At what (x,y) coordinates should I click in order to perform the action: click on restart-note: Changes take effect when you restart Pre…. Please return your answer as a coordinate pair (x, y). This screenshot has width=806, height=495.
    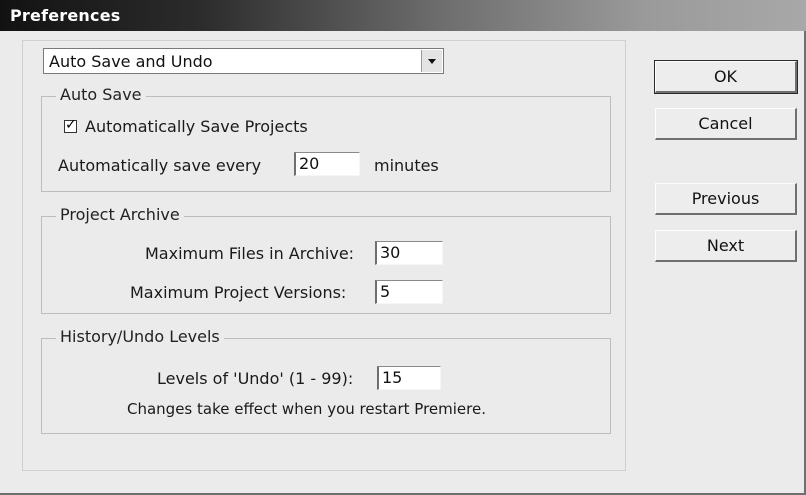
    Looking at the image, I should click on (306, 409).